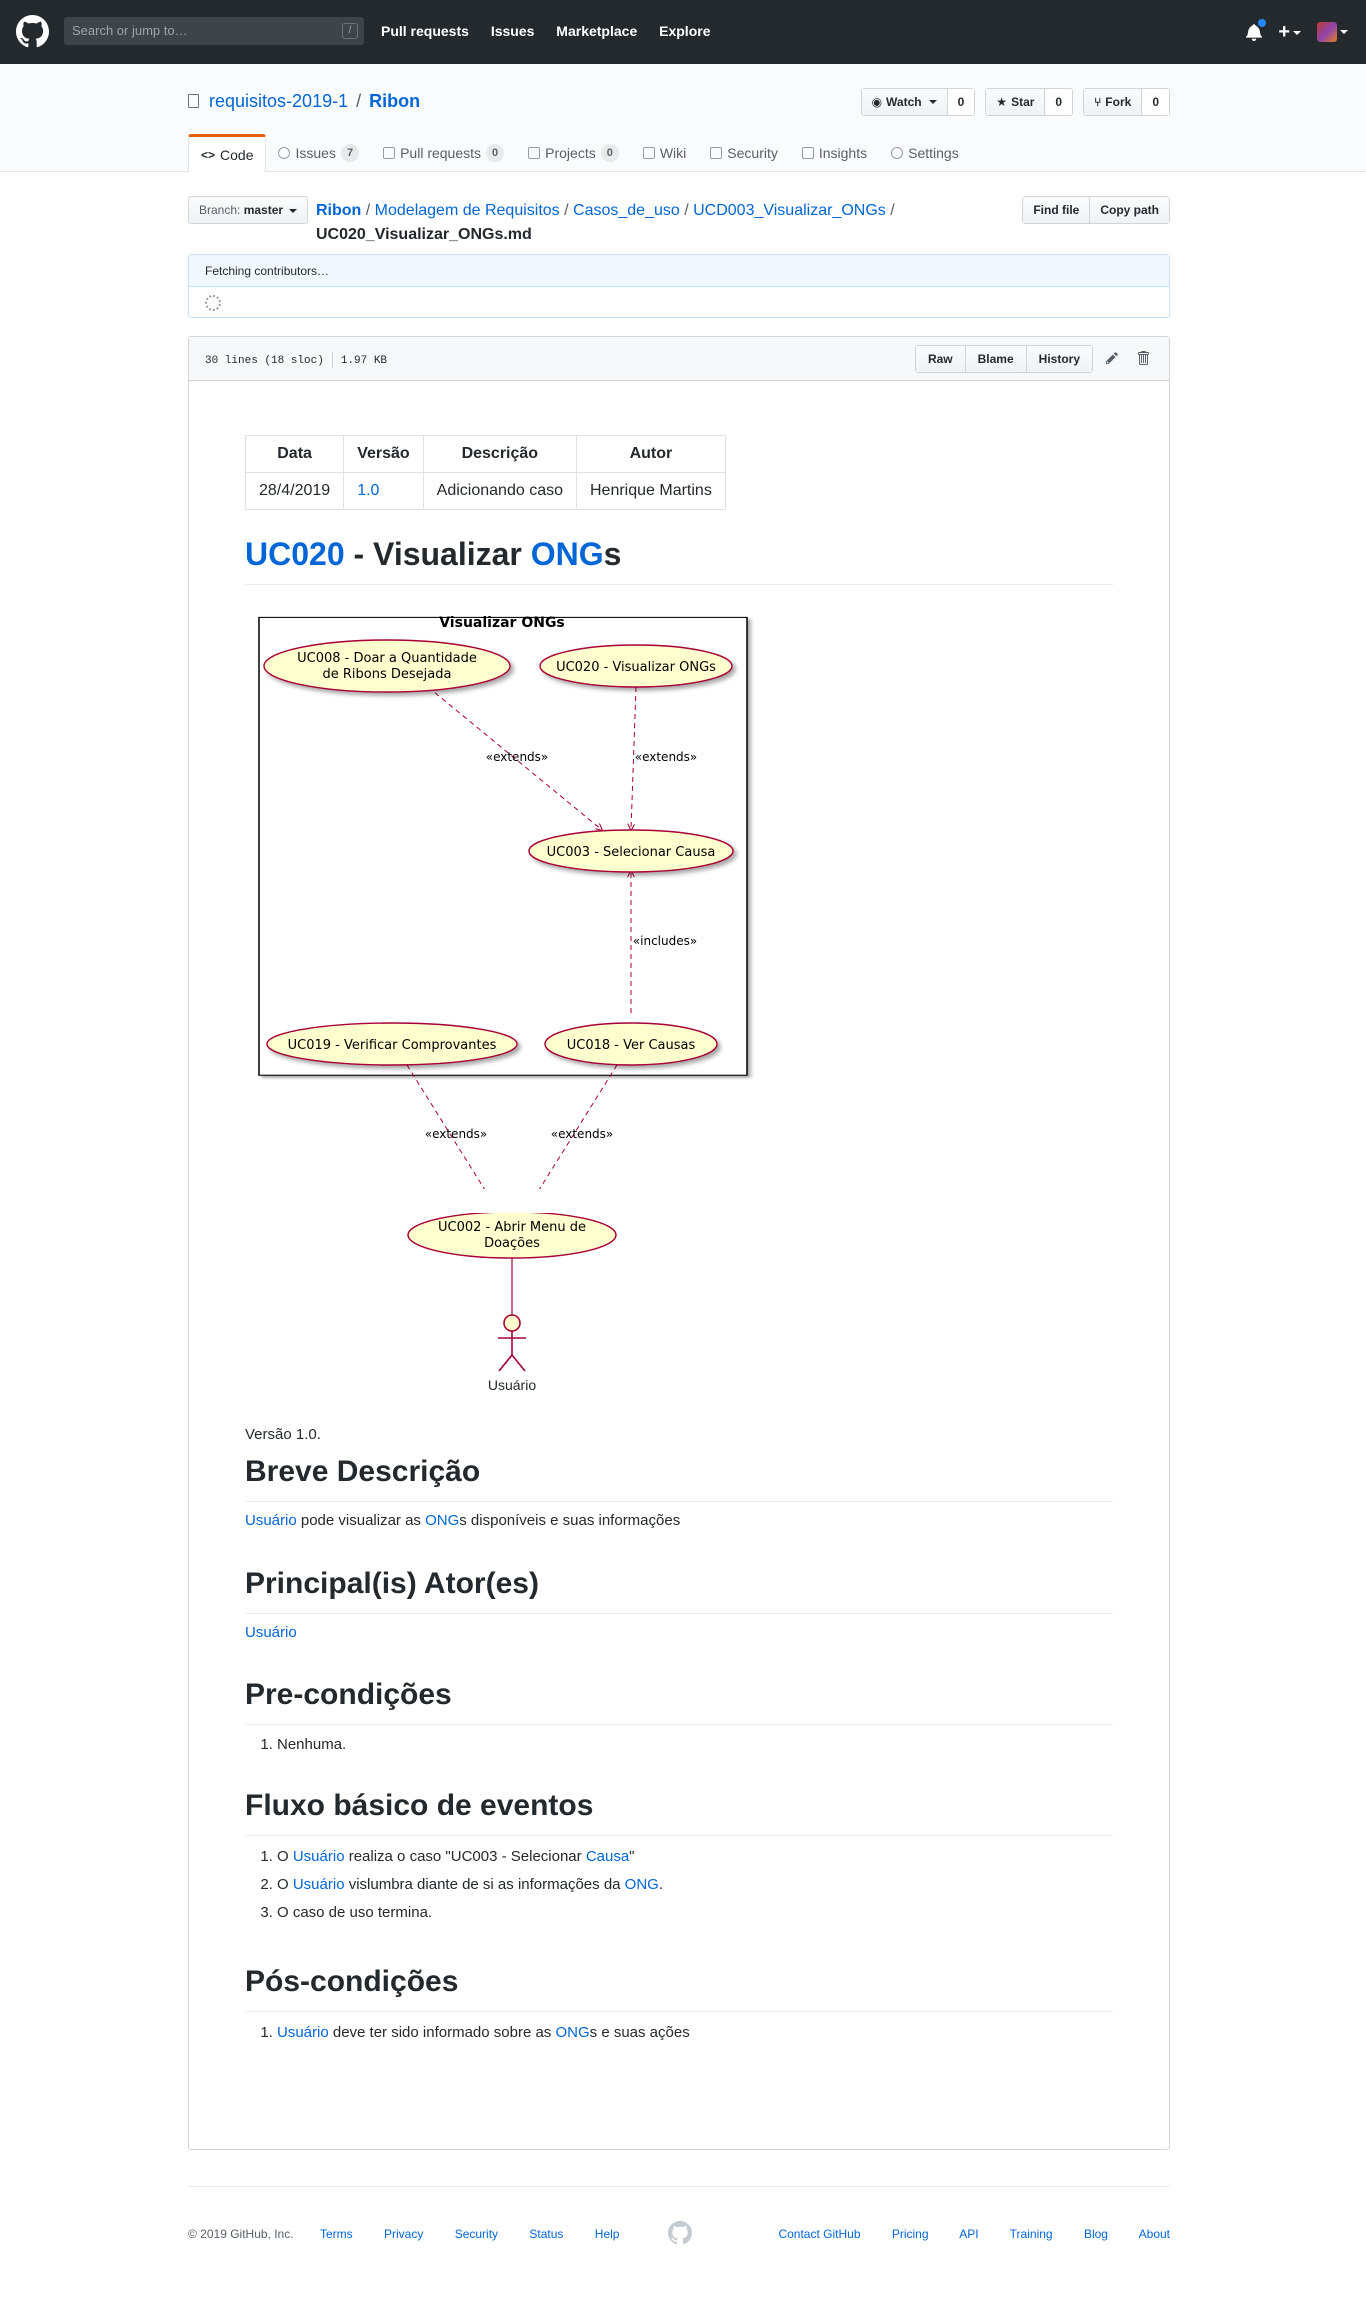 The height and width of the screenshot is (2300, 1366). Describe the element at coordinates (819, 2234) in the screenshot. I see `footer-link-contact: Contact GitHub` at that location.